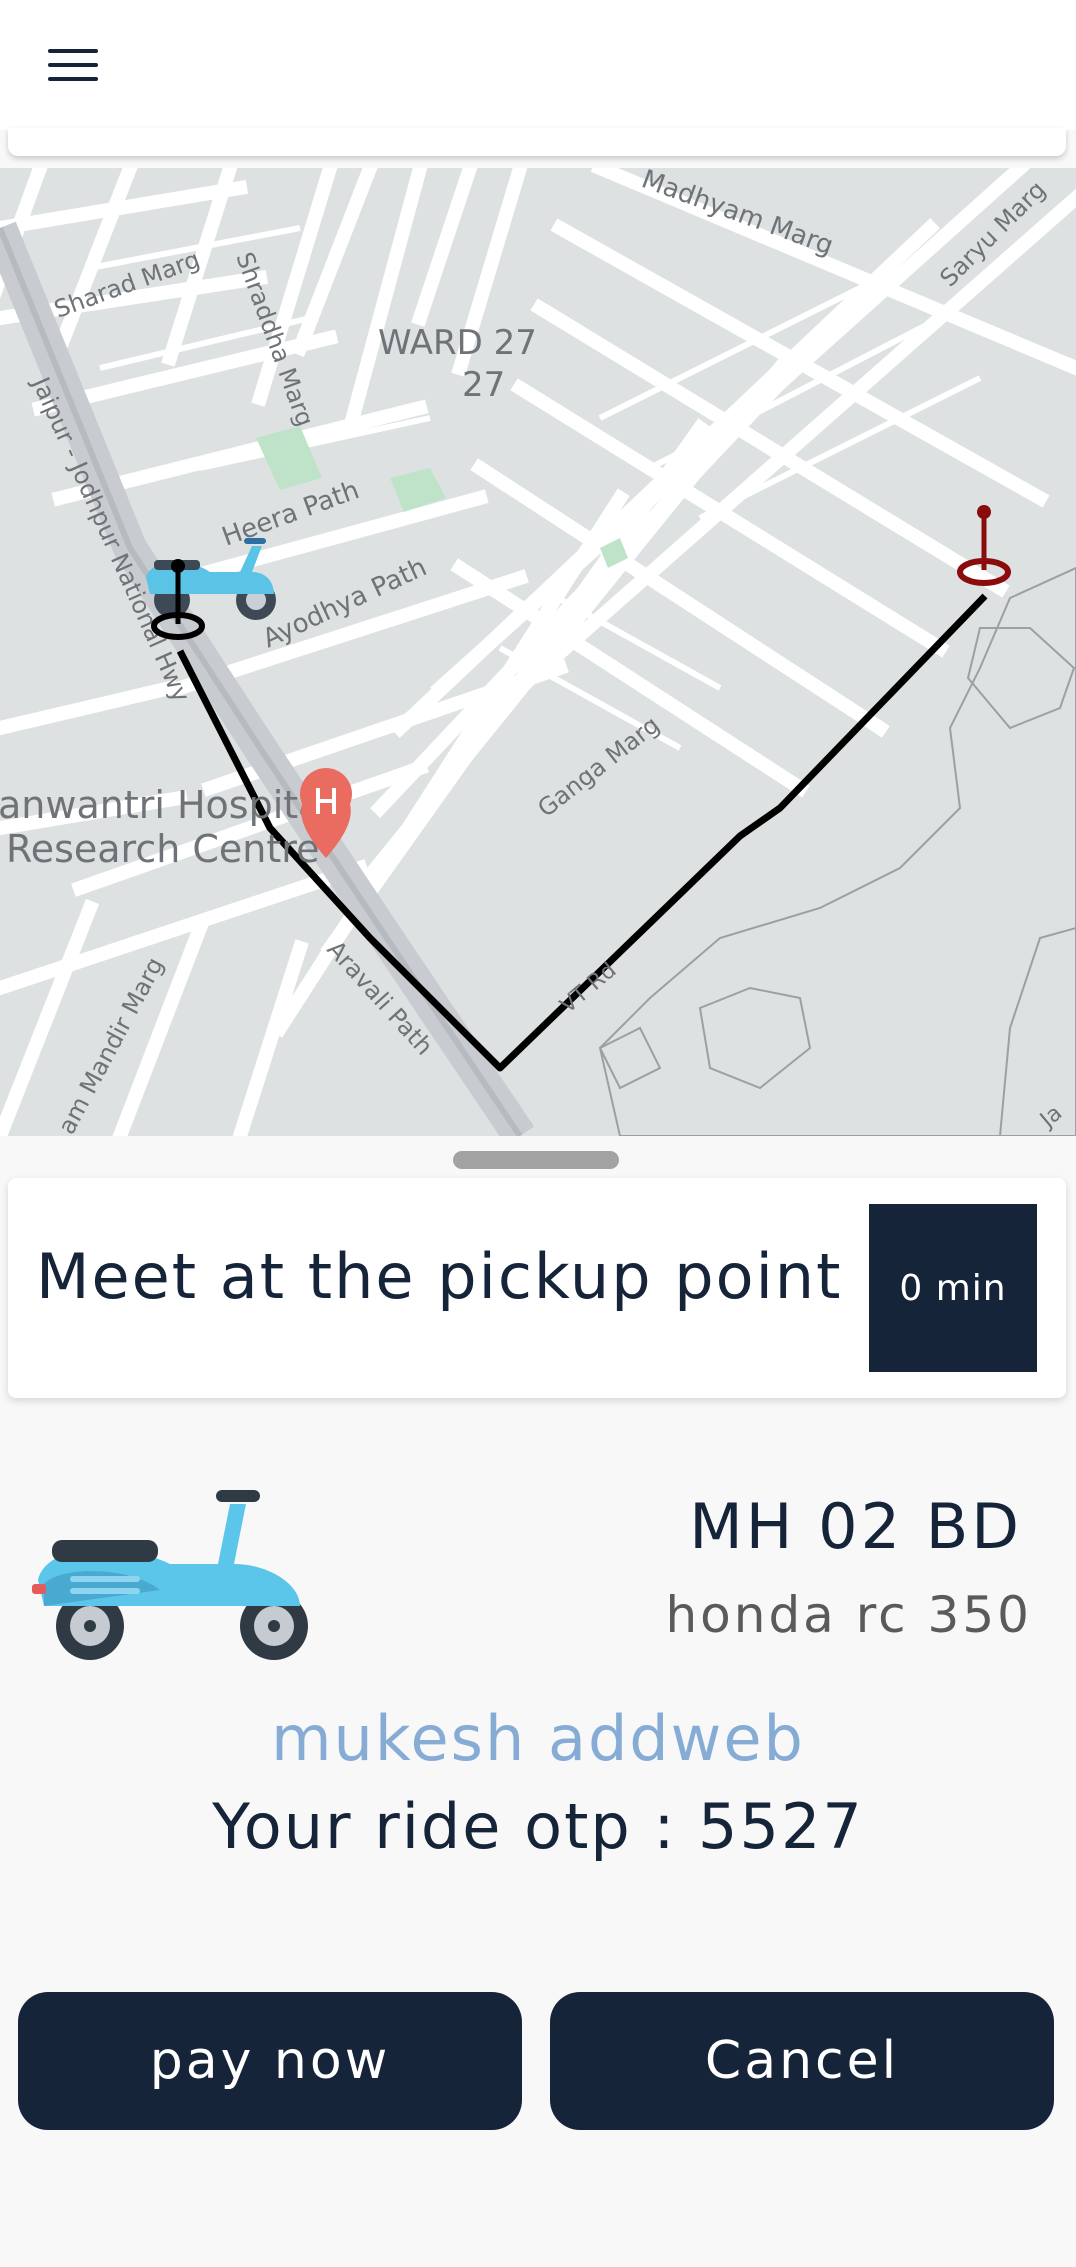 The width and height of the screenshot is (1076, 2267). What do you see at coordinates (802, 2061) in the screenshot?
I see `cancel-button: Cancel` at bounding box center [802, 2061].